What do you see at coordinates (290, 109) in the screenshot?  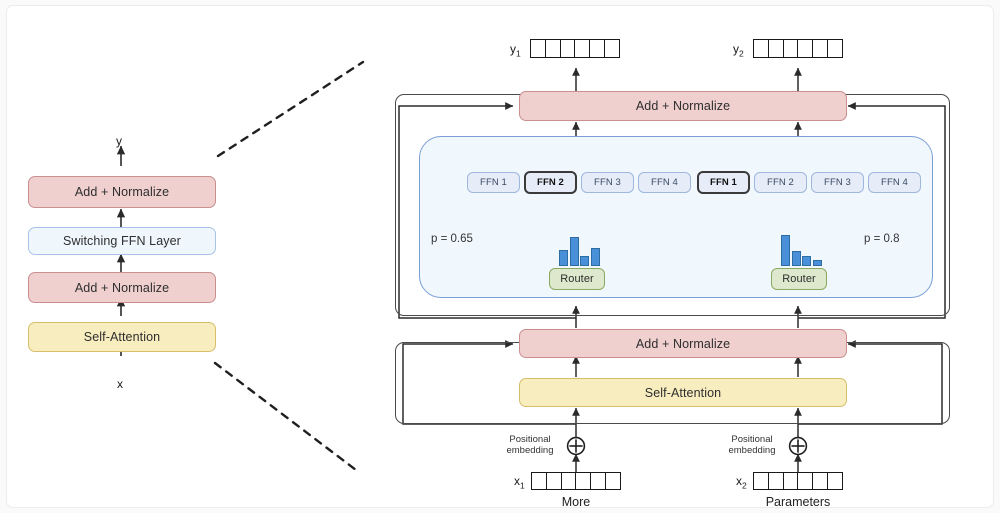 I see `guide-line-top` at bounding box center [290, 109].